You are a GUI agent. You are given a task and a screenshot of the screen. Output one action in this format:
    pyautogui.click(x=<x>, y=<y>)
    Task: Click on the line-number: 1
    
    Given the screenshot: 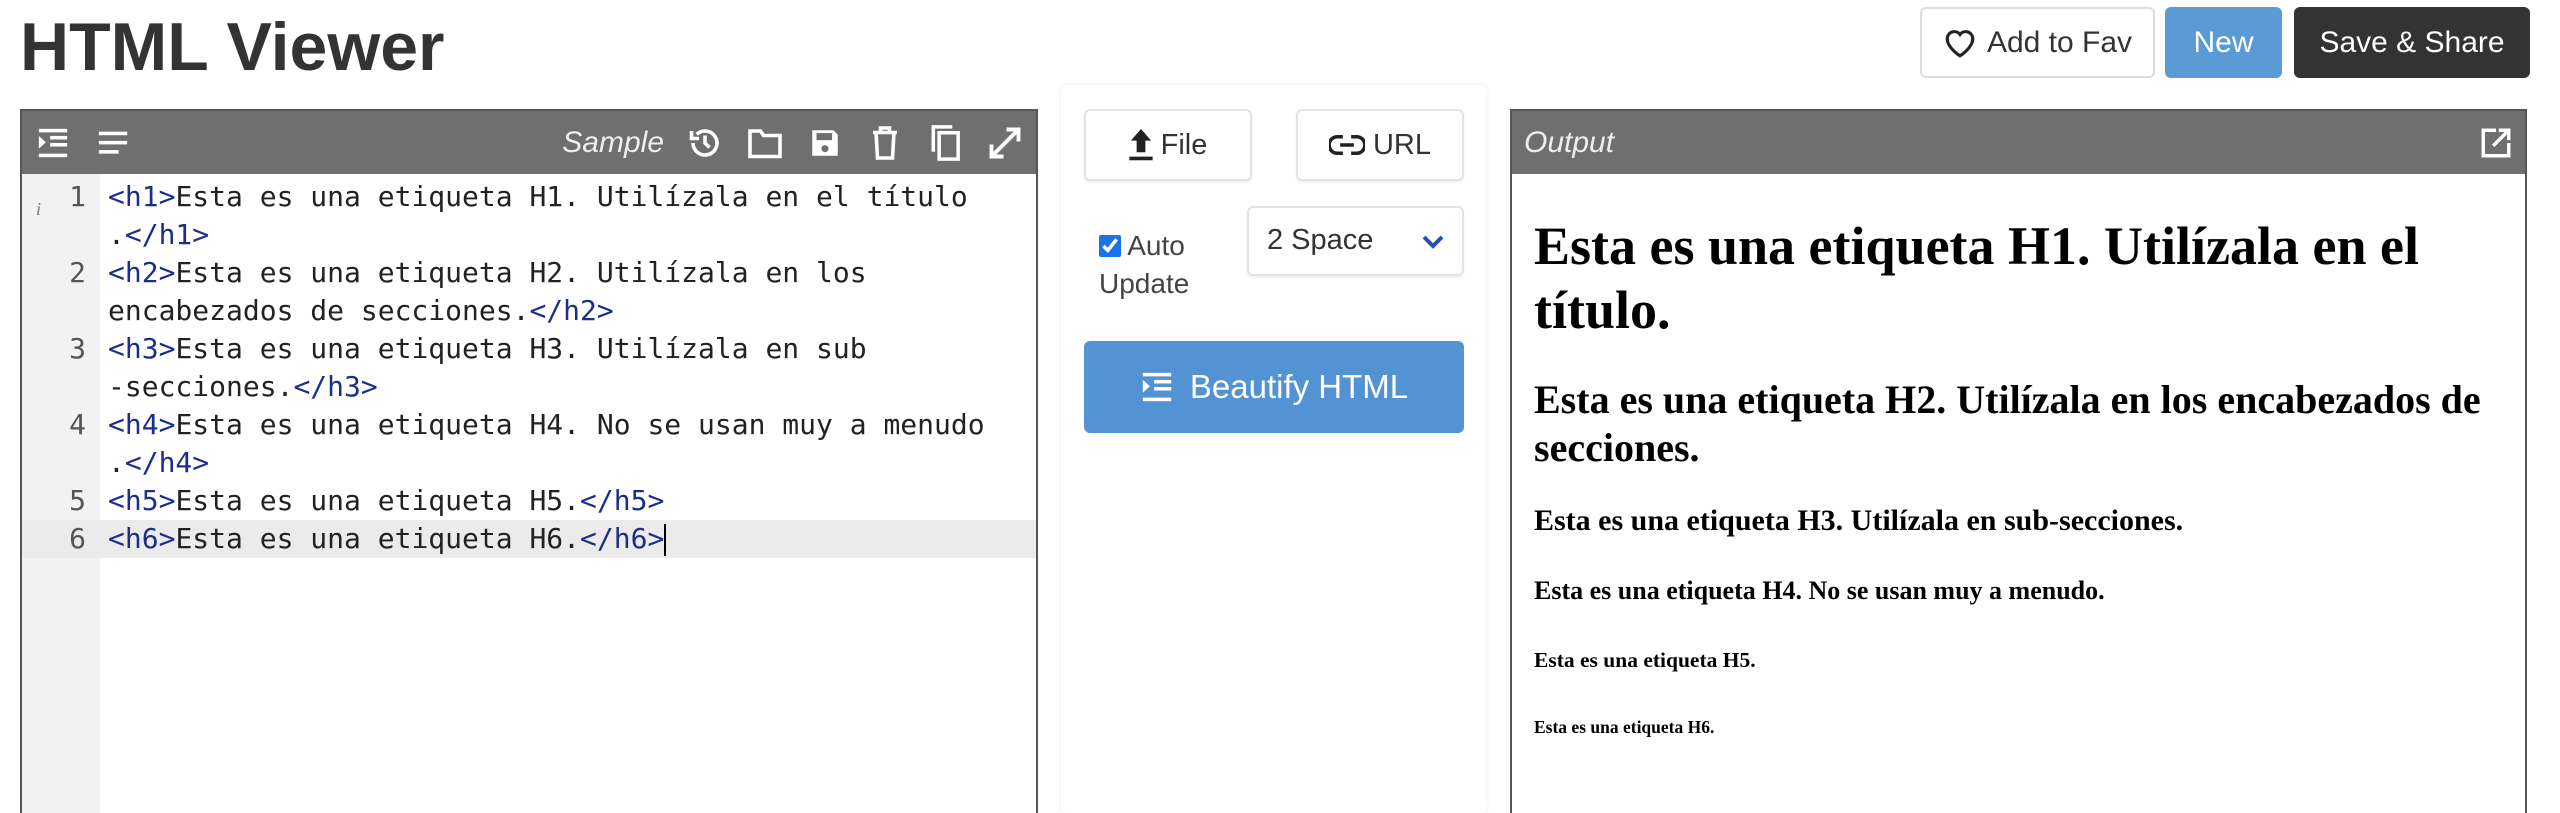 What is the action you would take?
    pyautogui.click(x=77, y=196)
    